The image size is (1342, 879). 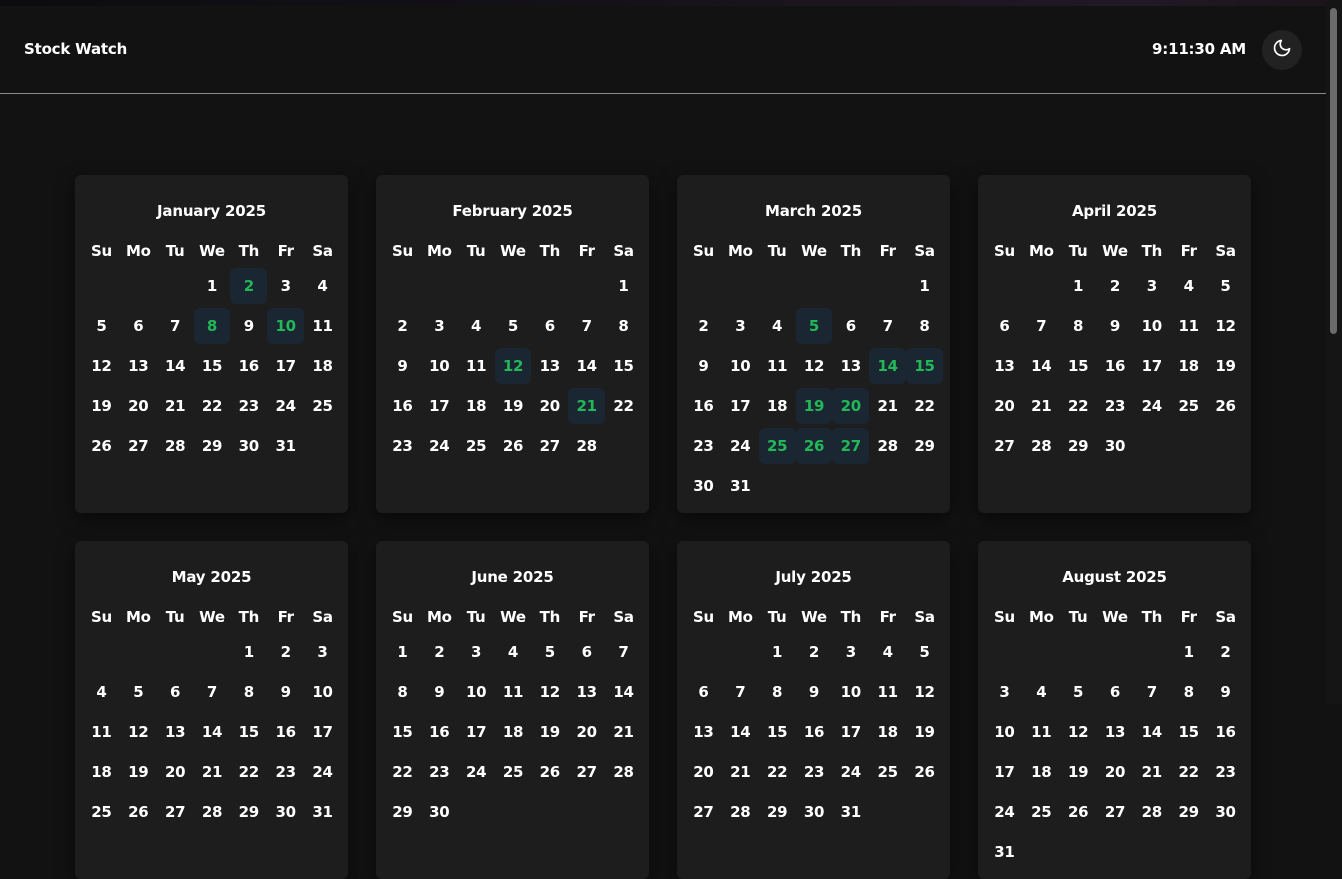 What do you see at coordinates (587, 406) in the screenshot?
I see `day-cell-highlighted: 21` at bounding box center [587, 406].